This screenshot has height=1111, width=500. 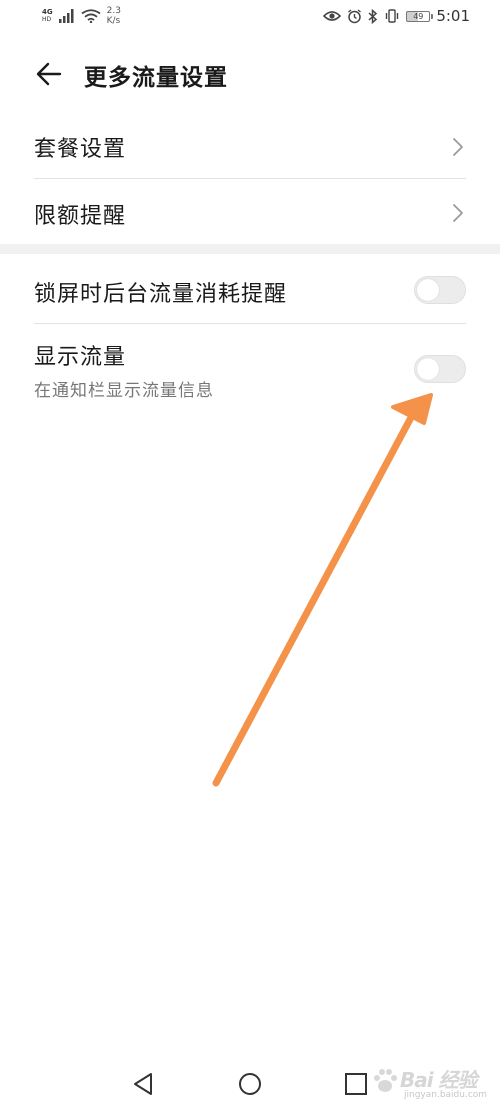 I want to click on back-arrow-icon, so click(x=49, y=74).